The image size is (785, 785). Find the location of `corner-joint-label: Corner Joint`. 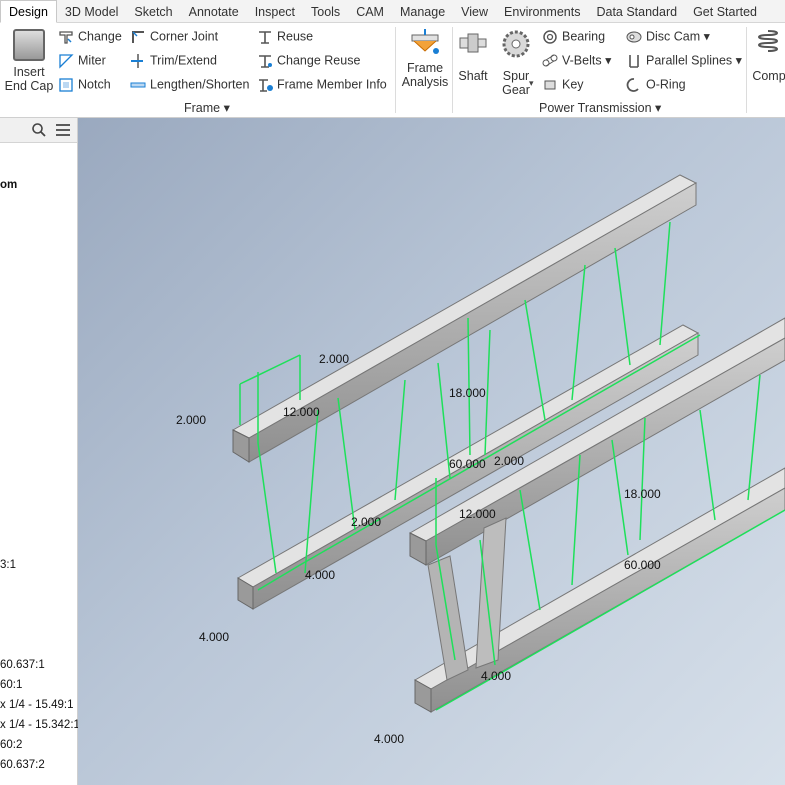

corner-joint-label: Corner Joint is located at coordinates (184, 36).